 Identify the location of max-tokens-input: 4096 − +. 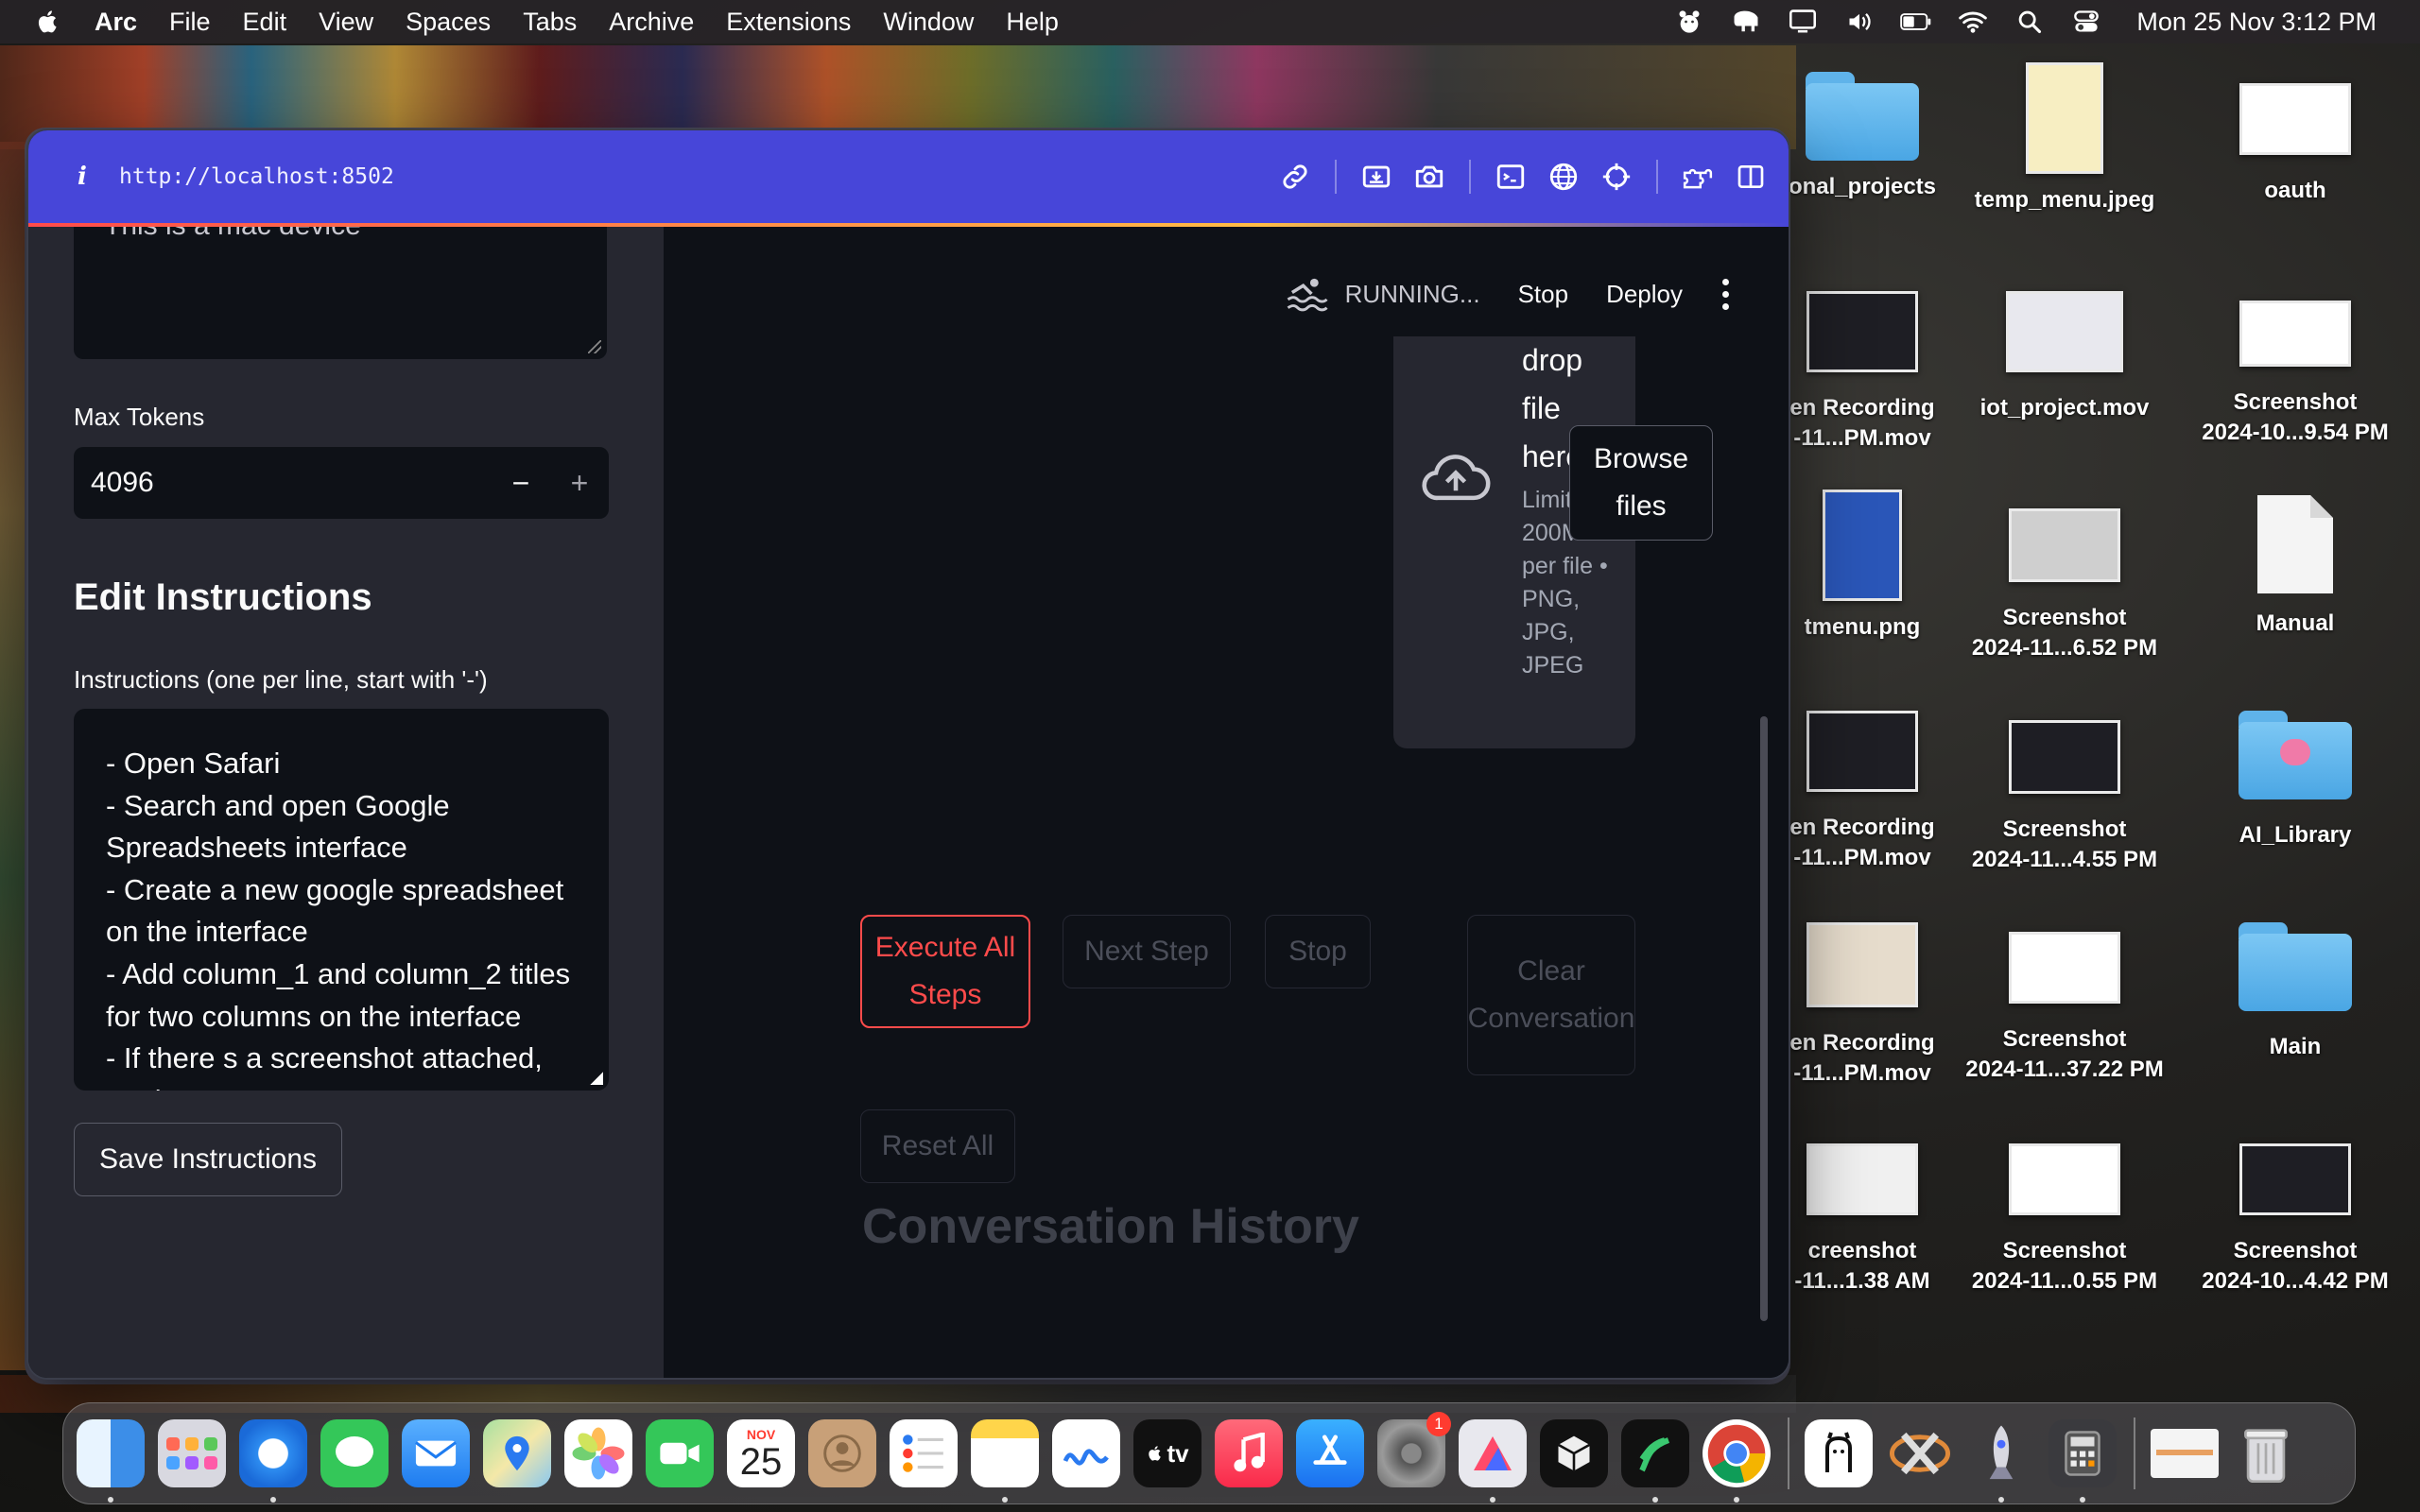
(341, 483).